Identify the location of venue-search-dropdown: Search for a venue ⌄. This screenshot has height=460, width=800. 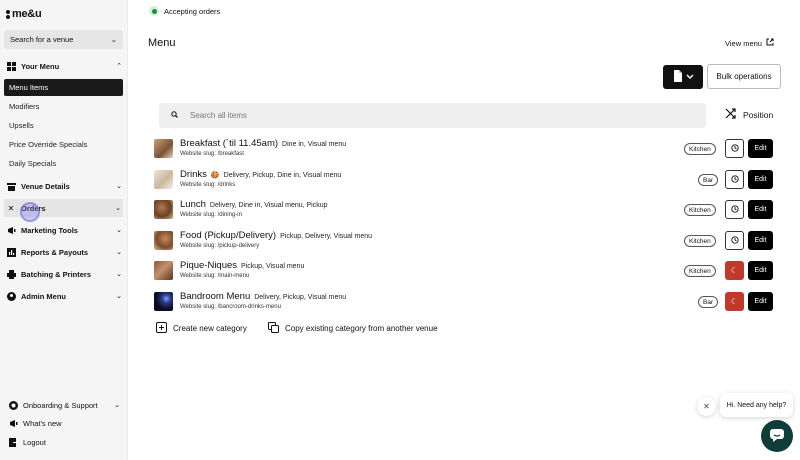
(63, 39).